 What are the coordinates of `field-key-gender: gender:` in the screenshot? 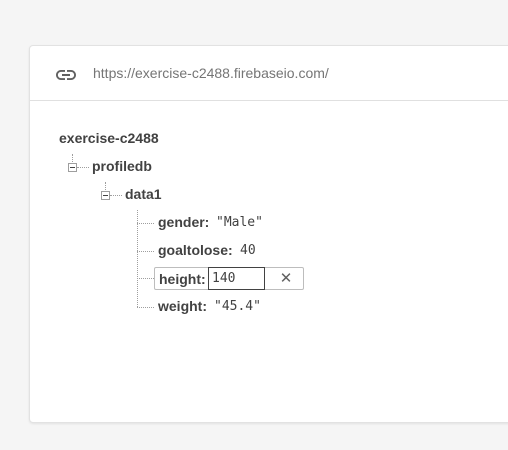 It's located at (183, 222).